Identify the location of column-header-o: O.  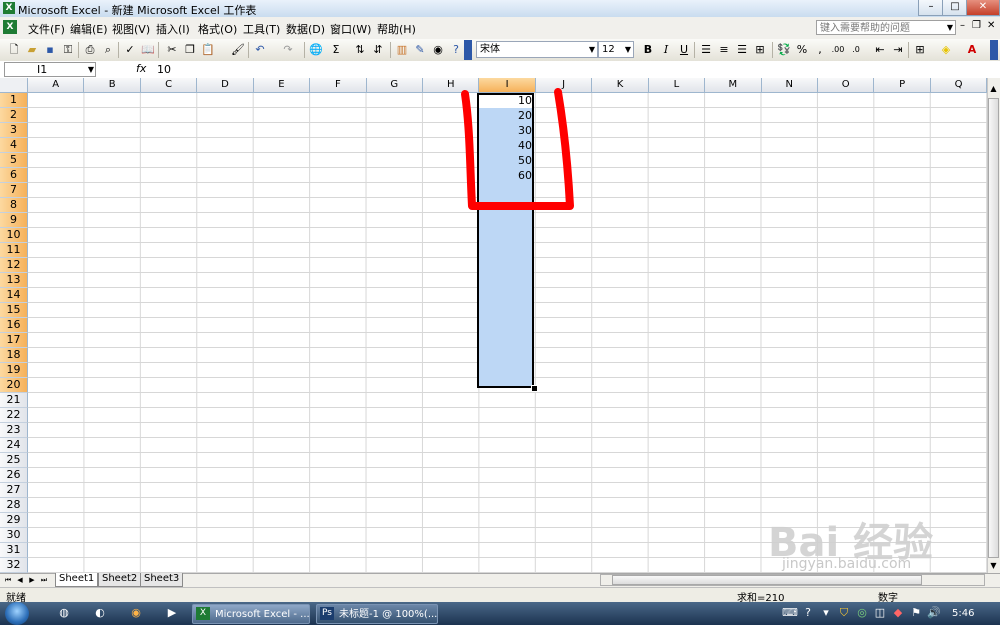
(846, 85).